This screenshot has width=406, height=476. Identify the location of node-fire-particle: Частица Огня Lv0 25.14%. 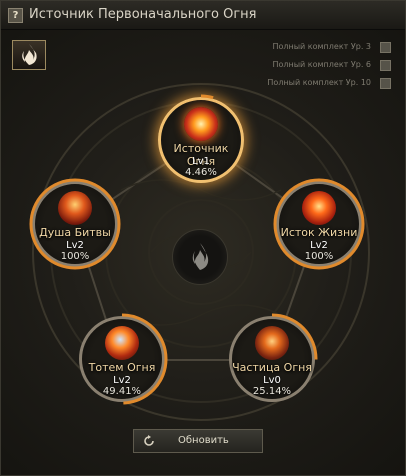
(272, 359).